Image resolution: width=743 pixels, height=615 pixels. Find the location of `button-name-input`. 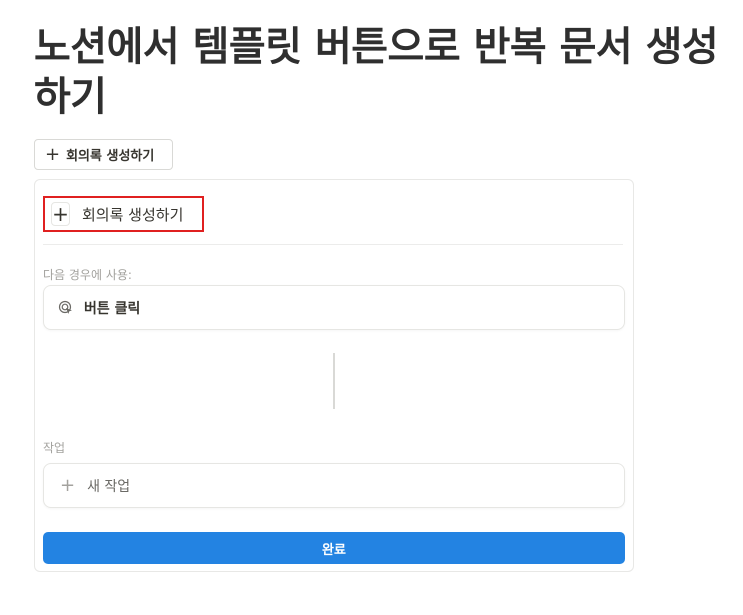

button-name-input is located at coordinates (142, 214).